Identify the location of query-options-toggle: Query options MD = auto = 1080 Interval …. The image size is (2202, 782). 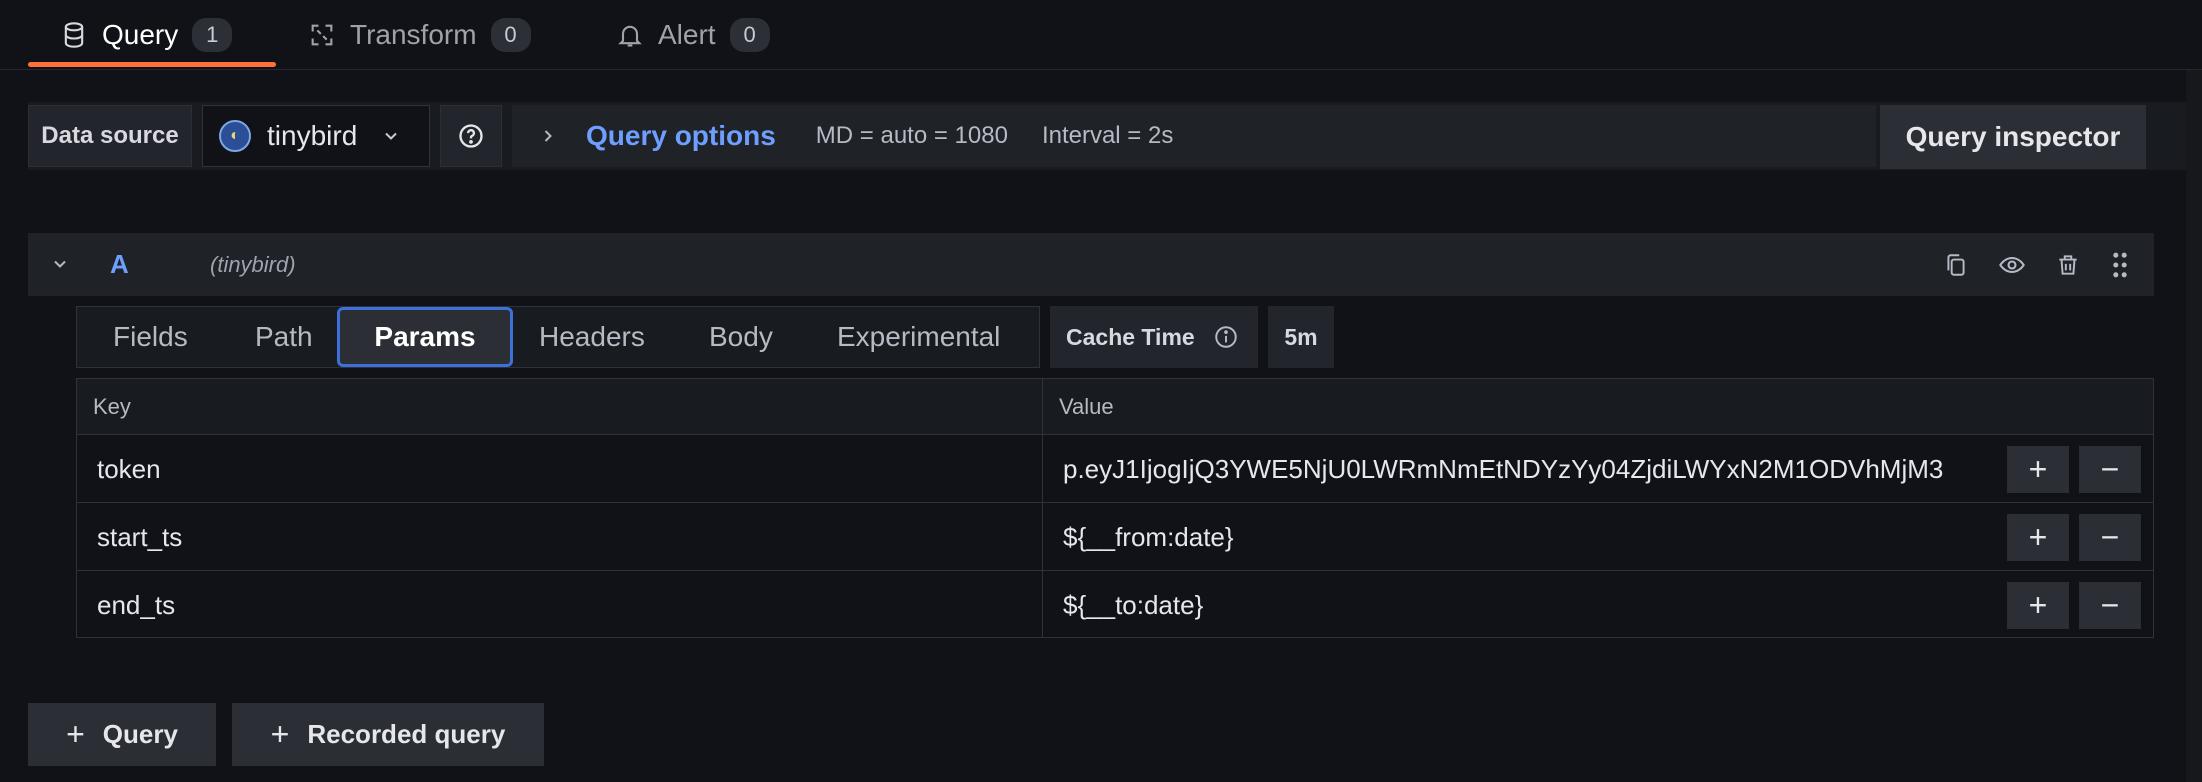
(1194, 136).